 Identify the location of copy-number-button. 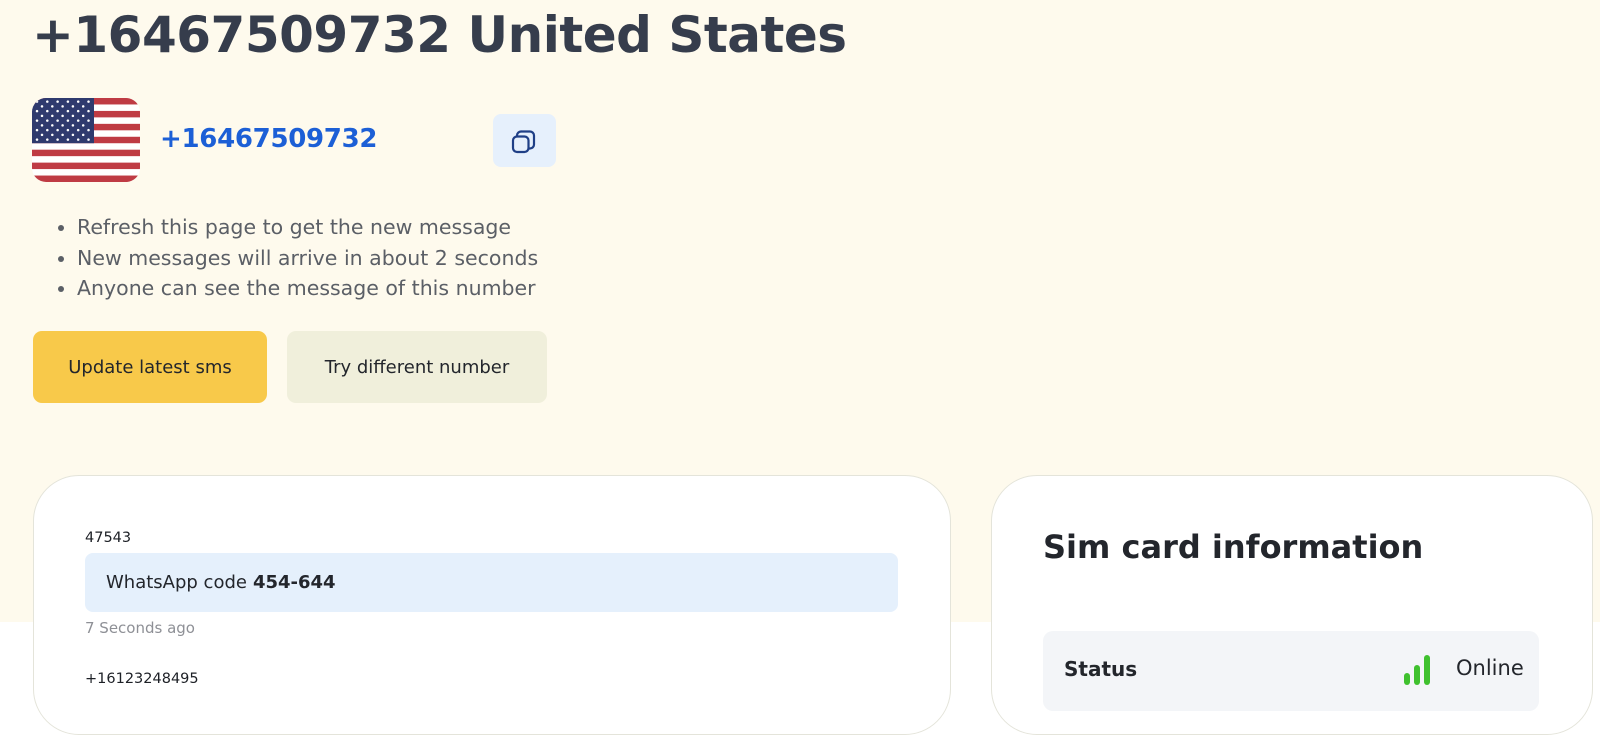
(524, 140).